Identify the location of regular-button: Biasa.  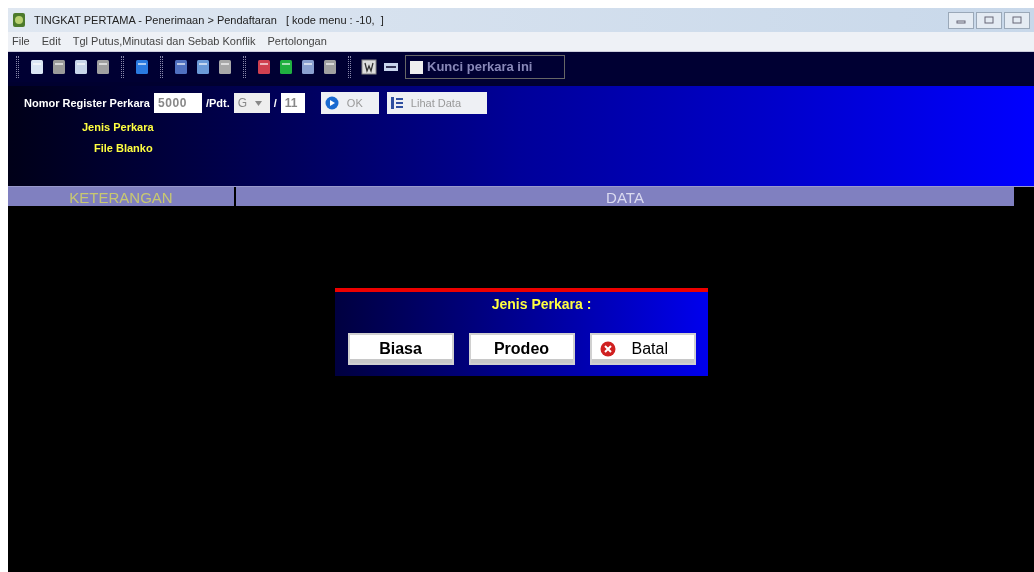
(400, 349).